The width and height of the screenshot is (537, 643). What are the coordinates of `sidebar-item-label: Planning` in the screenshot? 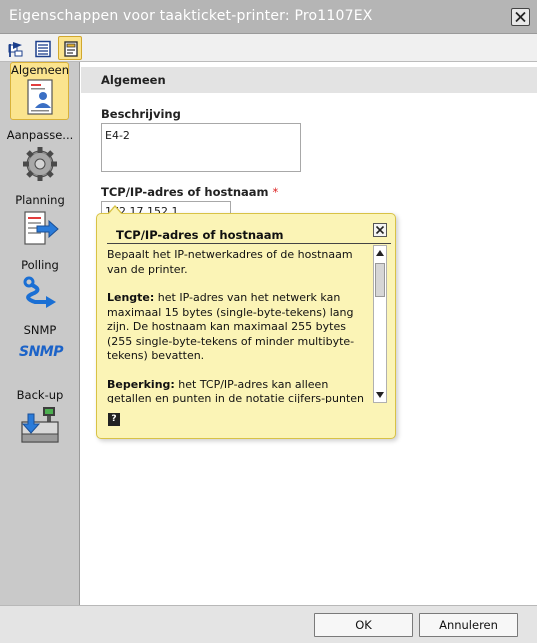 It's located at (40, 200).